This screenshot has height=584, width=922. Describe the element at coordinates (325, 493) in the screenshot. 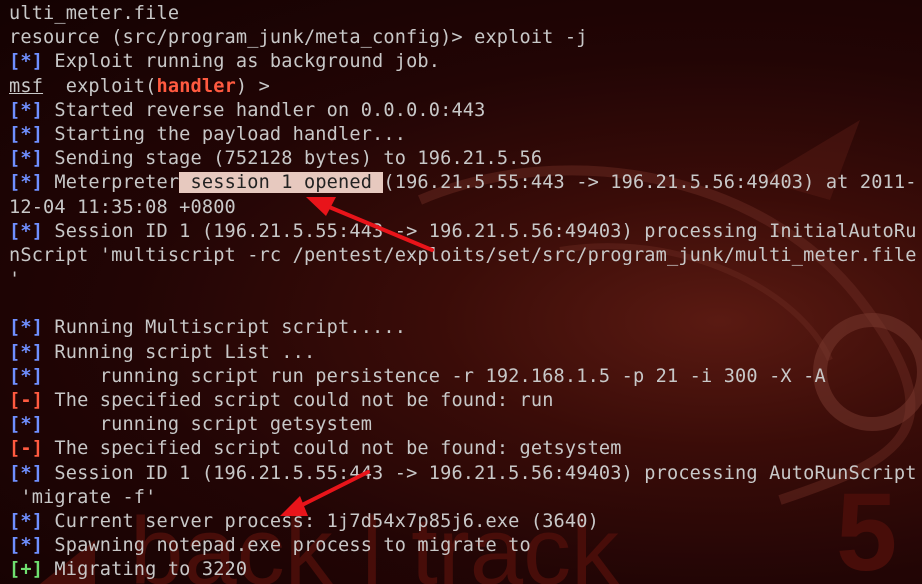

I see `arrow-icon-migration` at that location.